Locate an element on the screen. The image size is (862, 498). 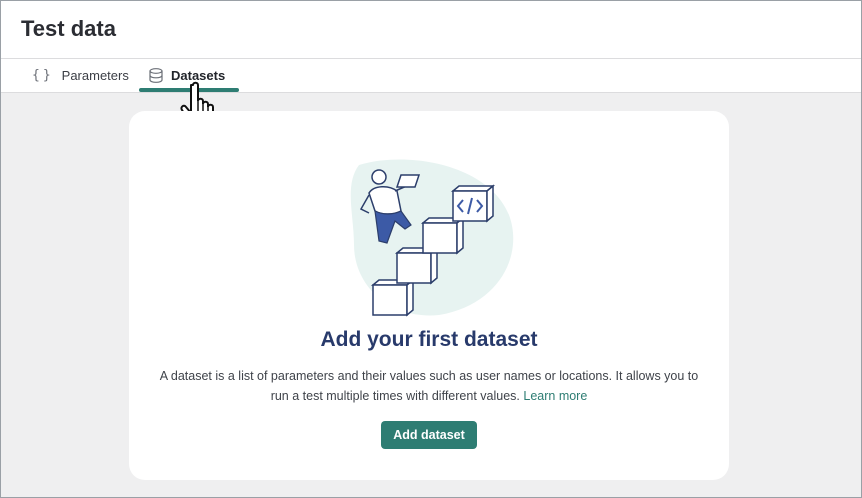
learn-more-link: Learn more is located at coordinates (555, 396).